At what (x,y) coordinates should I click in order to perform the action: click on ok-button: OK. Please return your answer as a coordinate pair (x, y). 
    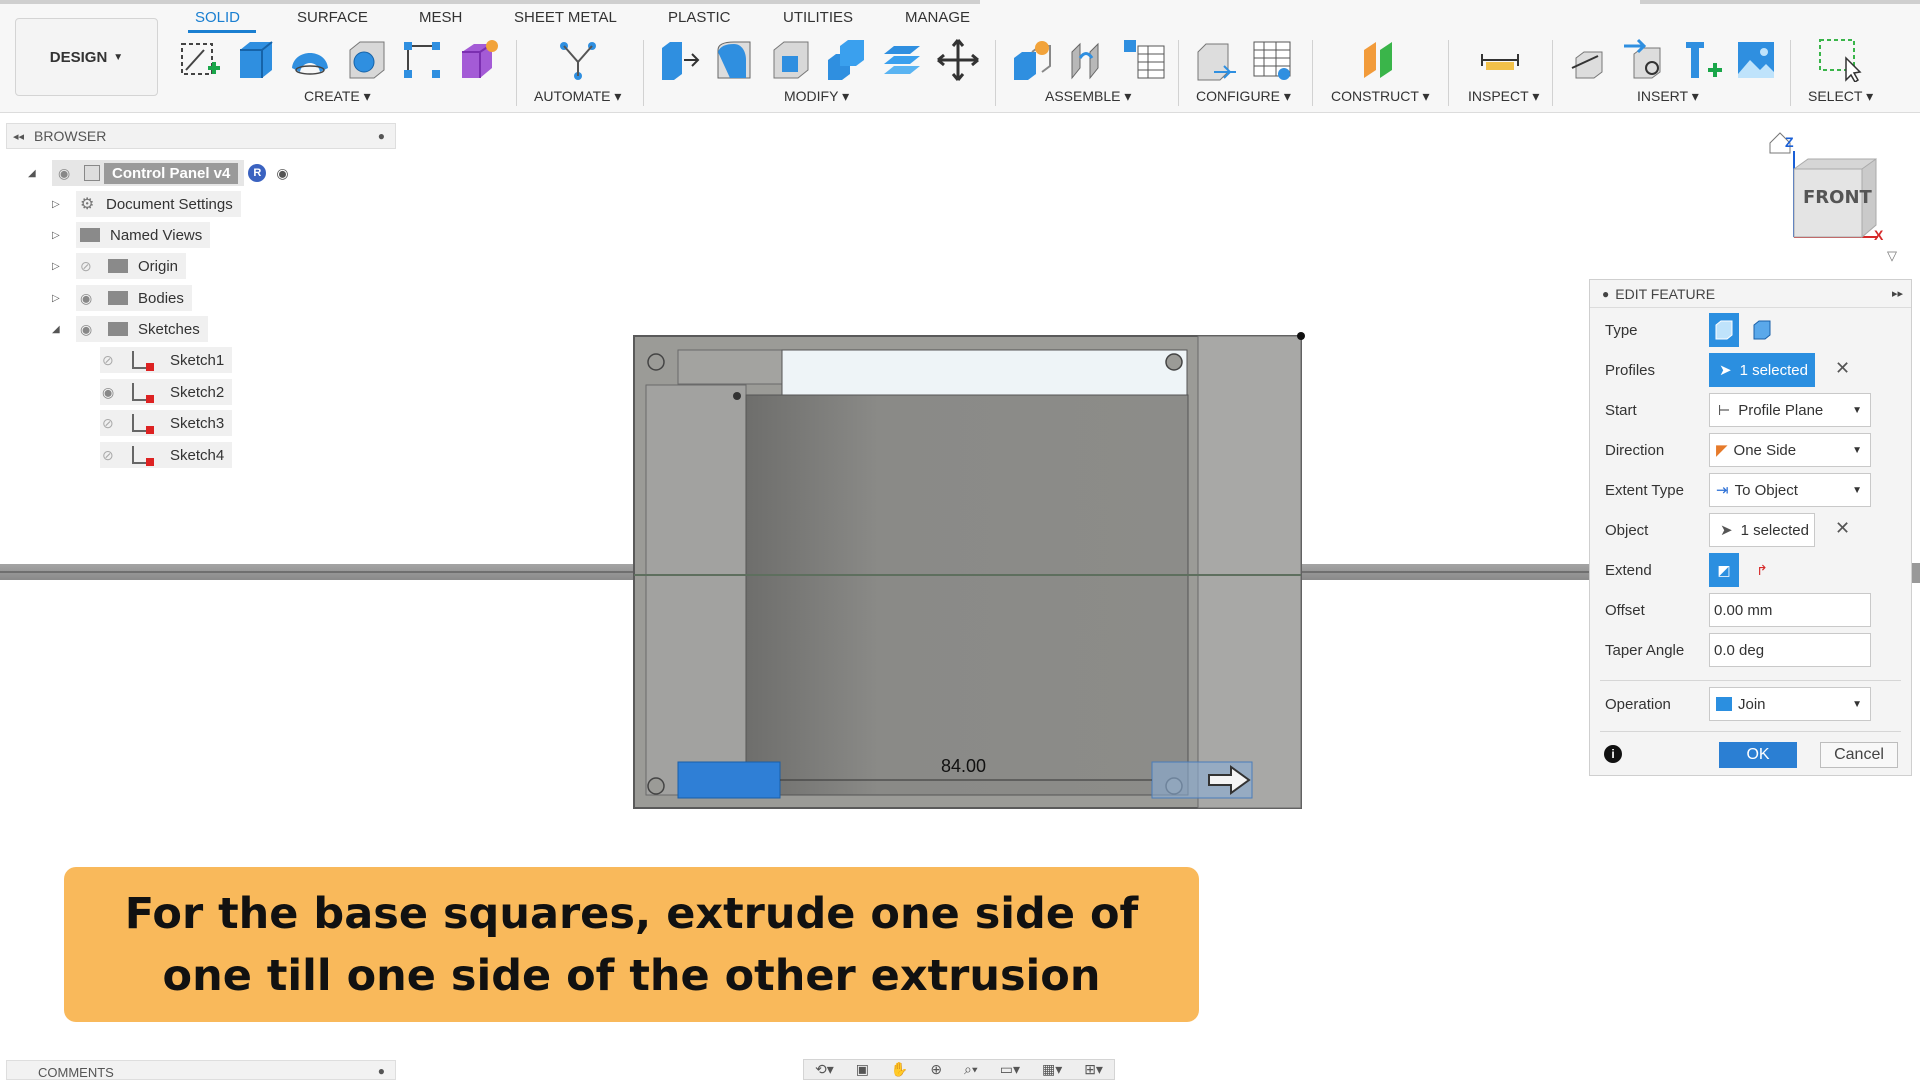
    Looking at the image, I should click on (1758, 755).